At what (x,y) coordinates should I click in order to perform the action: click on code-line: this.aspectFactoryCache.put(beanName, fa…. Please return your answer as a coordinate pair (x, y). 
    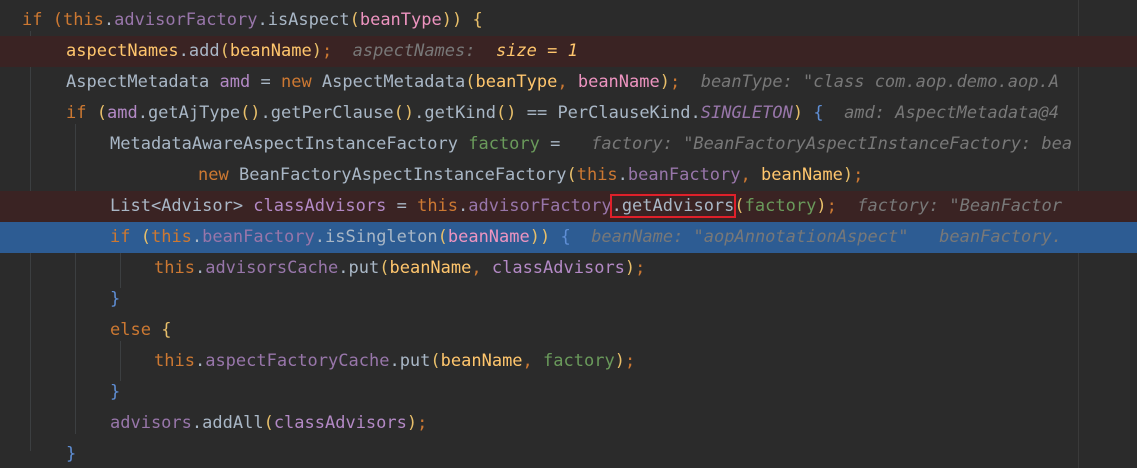
    Looking at the image, I should click on (568, 361).